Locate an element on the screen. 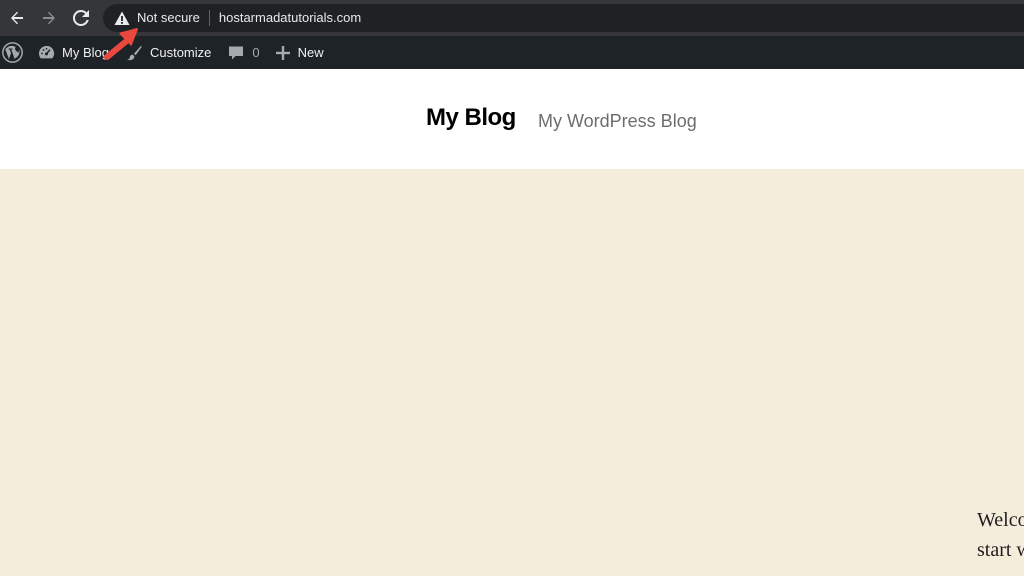 Image resolution: width=1024 pixels, height=576 pixels. content-line-1: Welco is located at coordinates (1000, 520).